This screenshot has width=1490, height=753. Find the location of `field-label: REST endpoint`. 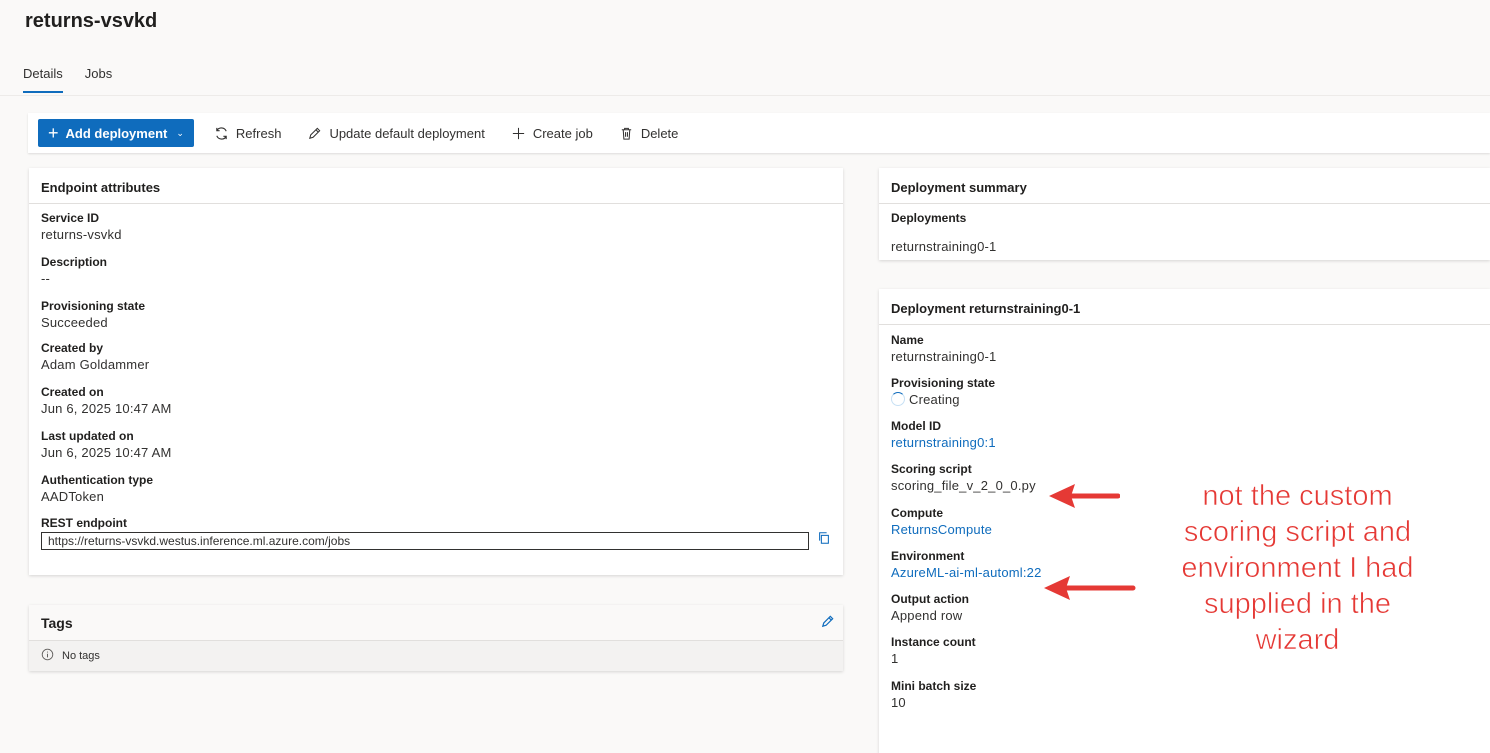

field-label: REST endpoint is located at coordinates (84, 523).